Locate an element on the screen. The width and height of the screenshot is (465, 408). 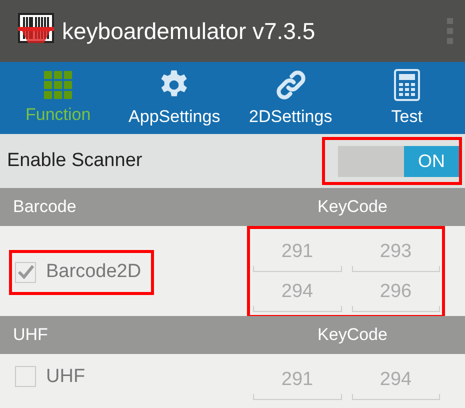
nav-tab: 2DSettings is located at coordinates (290, 98).